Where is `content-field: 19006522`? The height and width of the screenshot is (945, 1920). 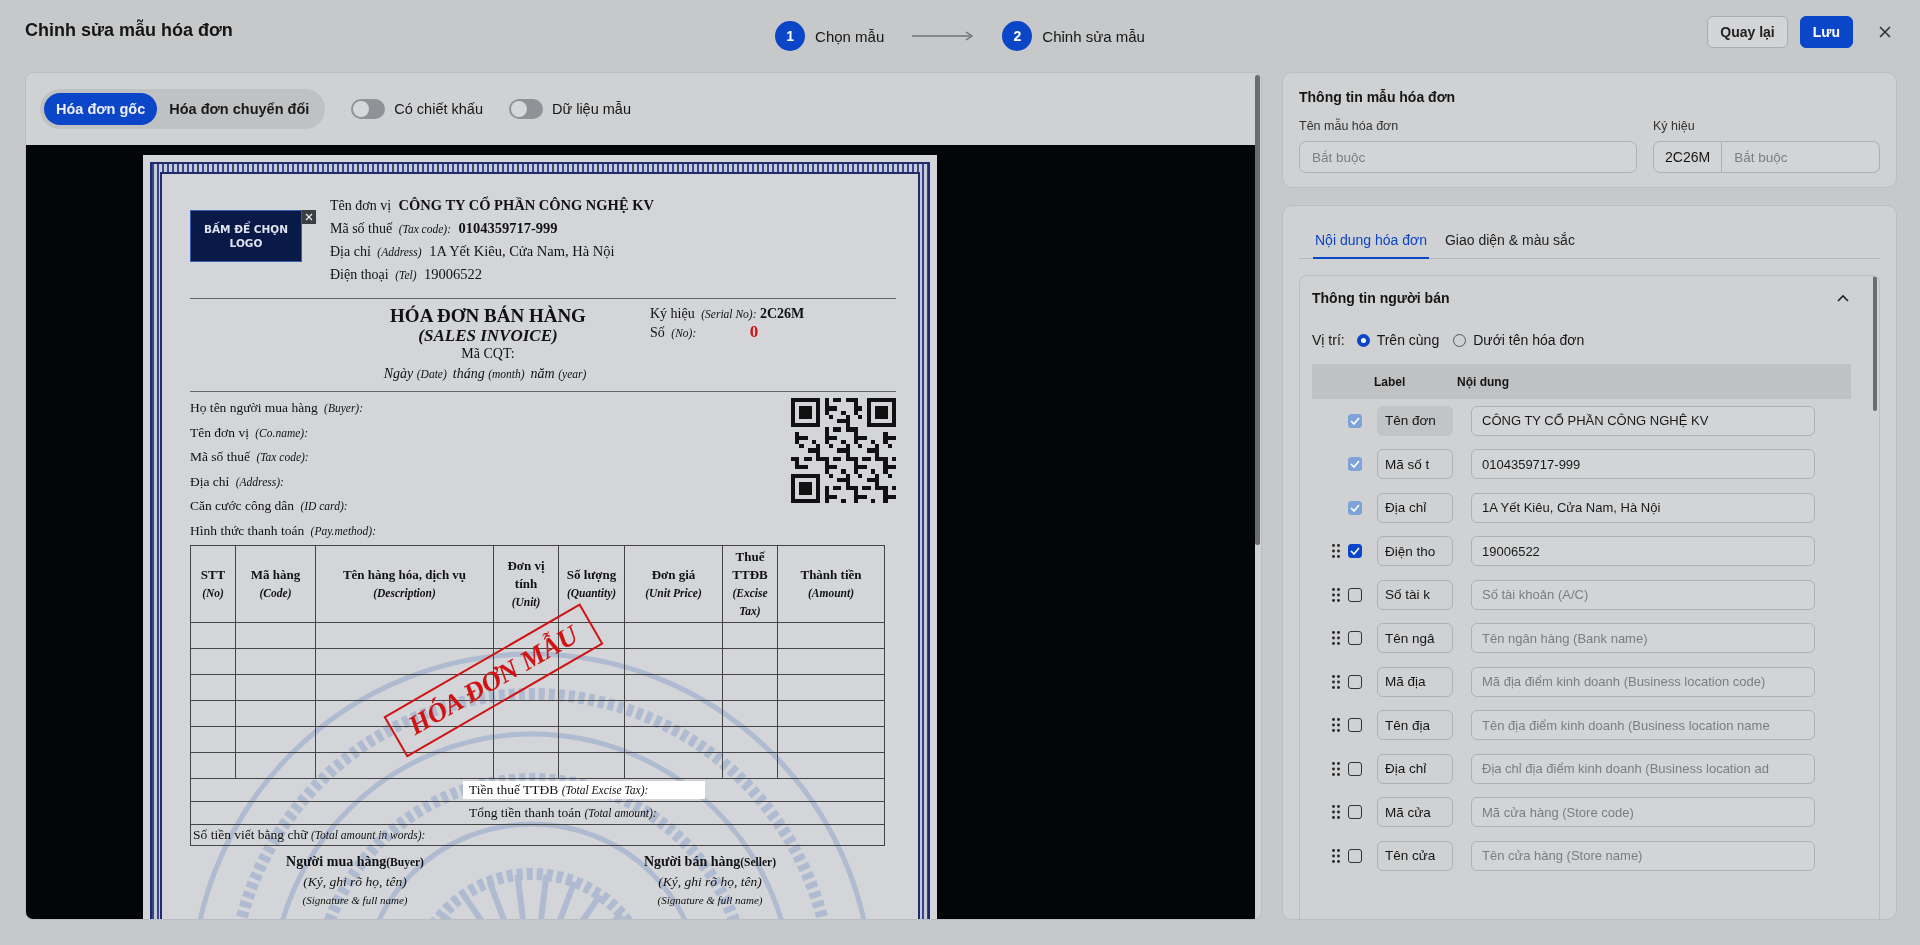 content-field: 19006522 is located at coordinates (1643, 551).